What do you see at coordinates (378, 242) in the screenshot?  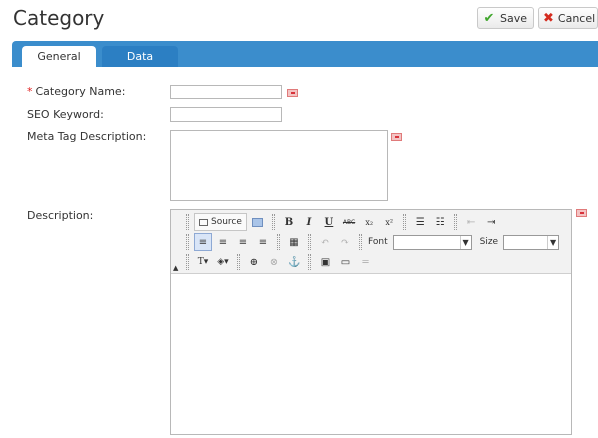 I see `font-label: Font` at bounding box center [378, 242].